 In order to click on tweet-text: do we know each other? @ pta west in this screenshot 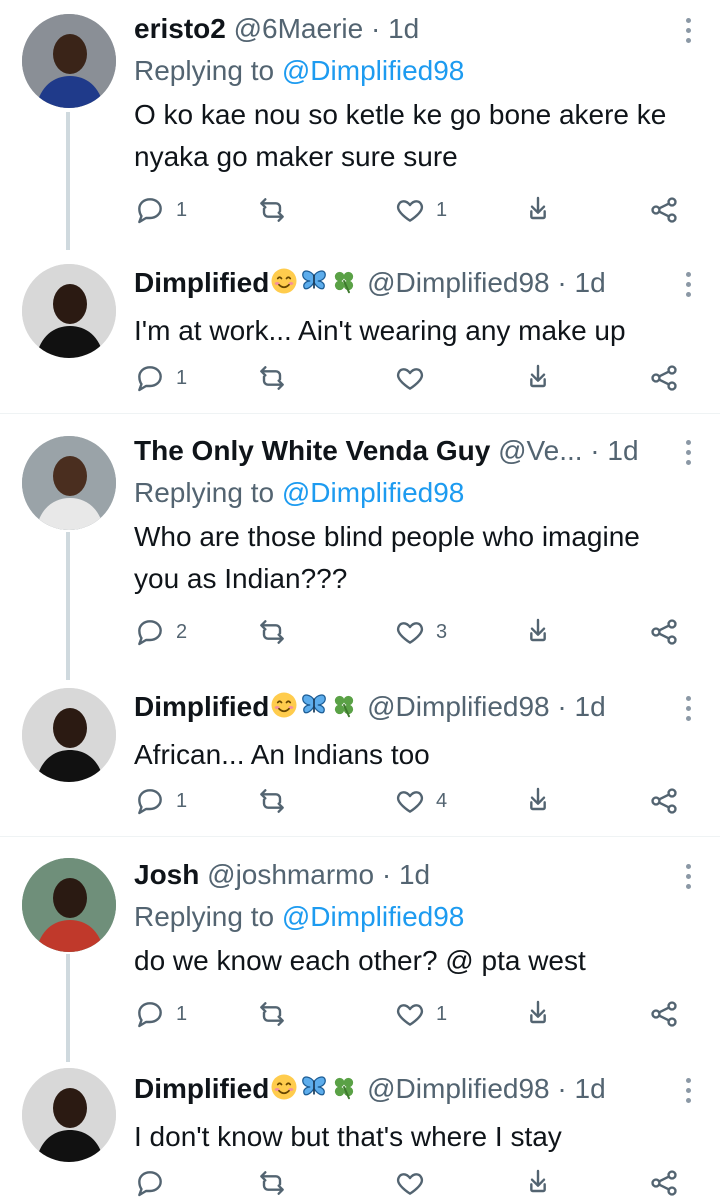, I will do `click(360, 960)`.